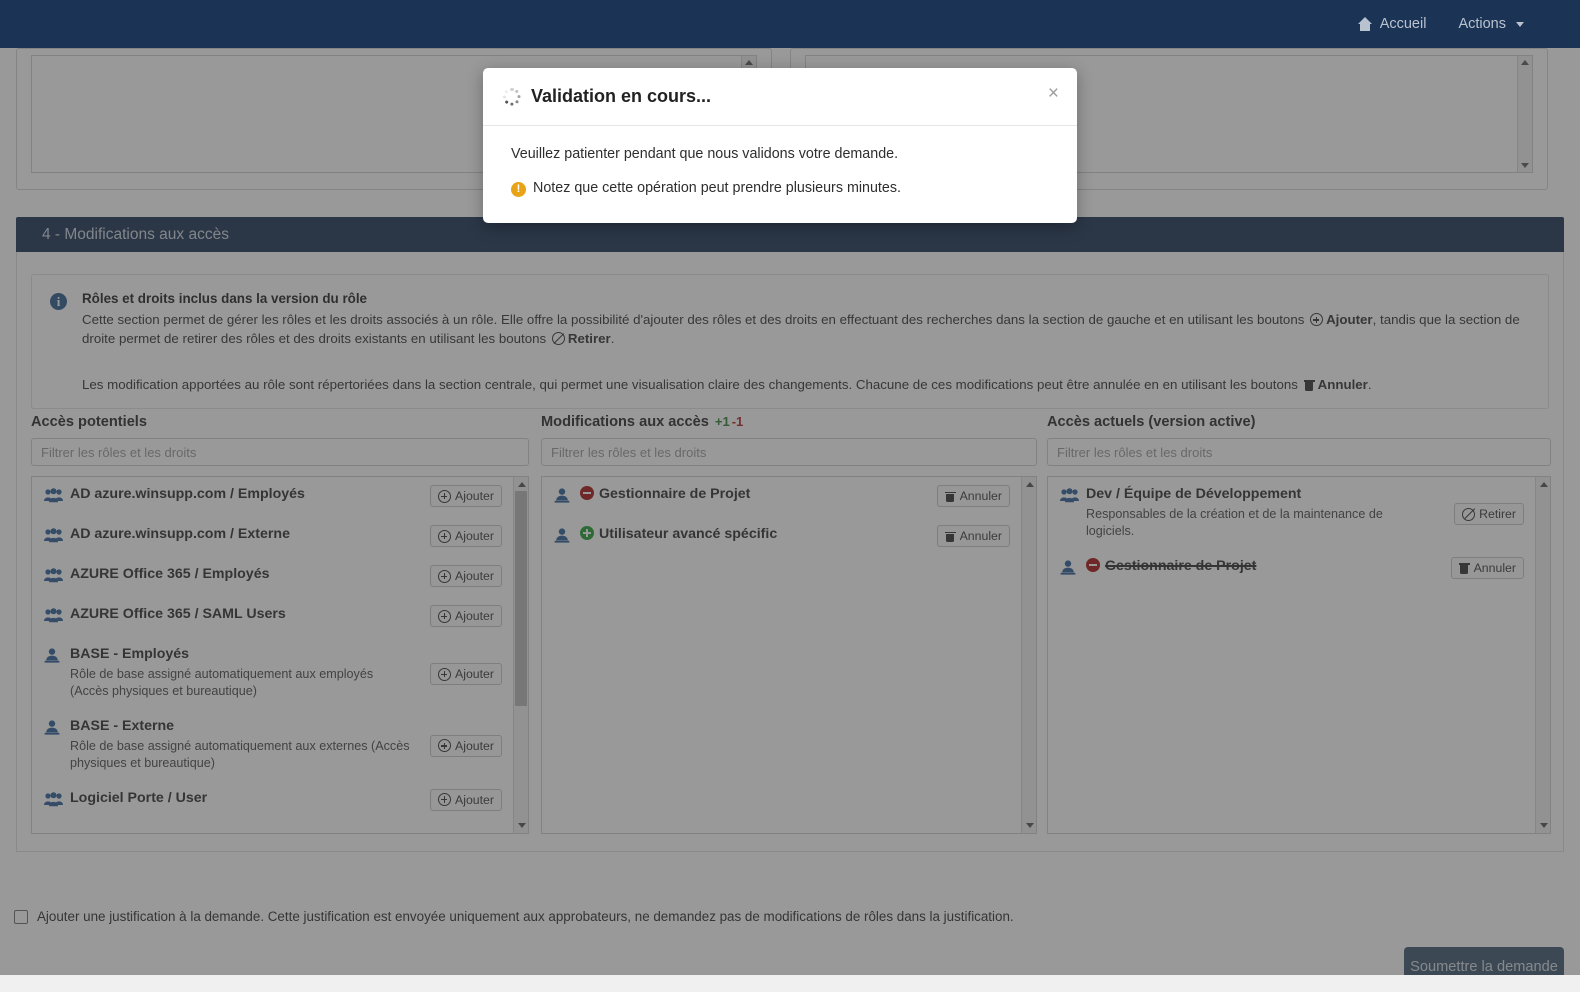 The width and height of the screenshot is (1580, 992). What do you see at coordinates (1403, 24) in the screenshot?
I see `nav-accueil-label: Accueil` at bounding box center [1403, 24].